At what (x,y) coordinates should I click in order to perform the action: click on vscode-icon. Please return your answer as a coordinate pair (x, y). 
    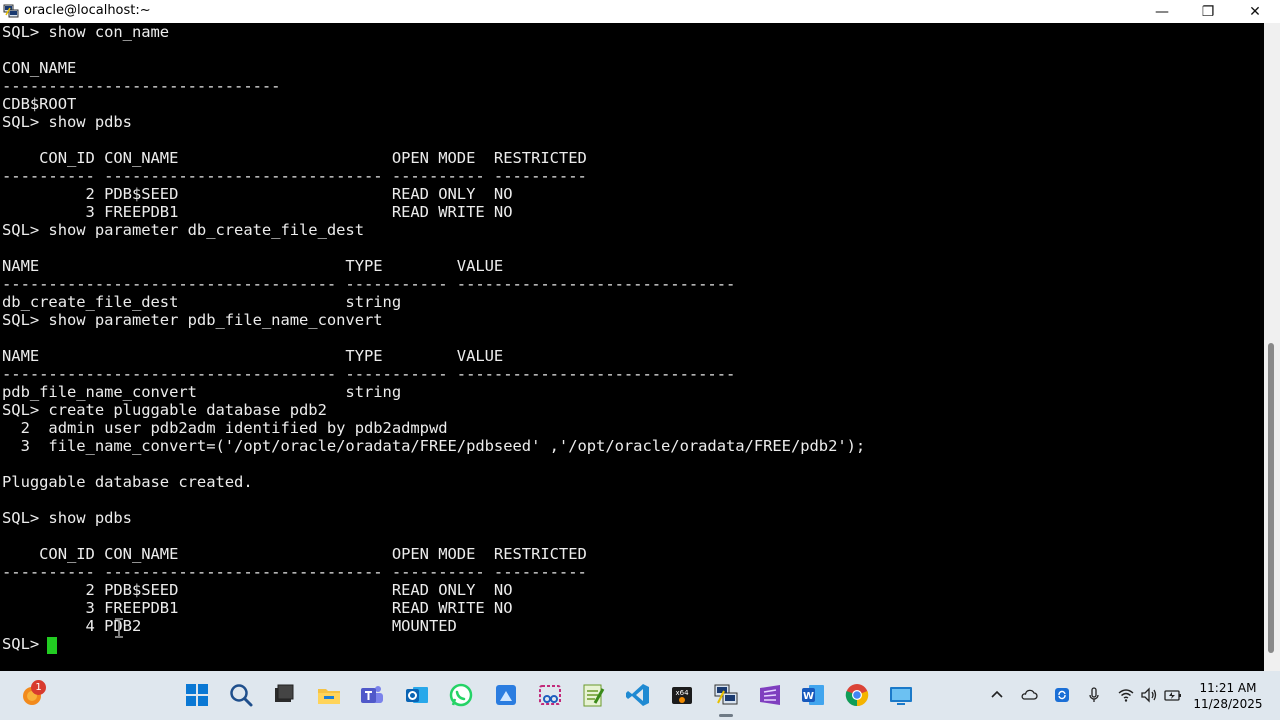
    Looking at the image, I should click on (638, 695).